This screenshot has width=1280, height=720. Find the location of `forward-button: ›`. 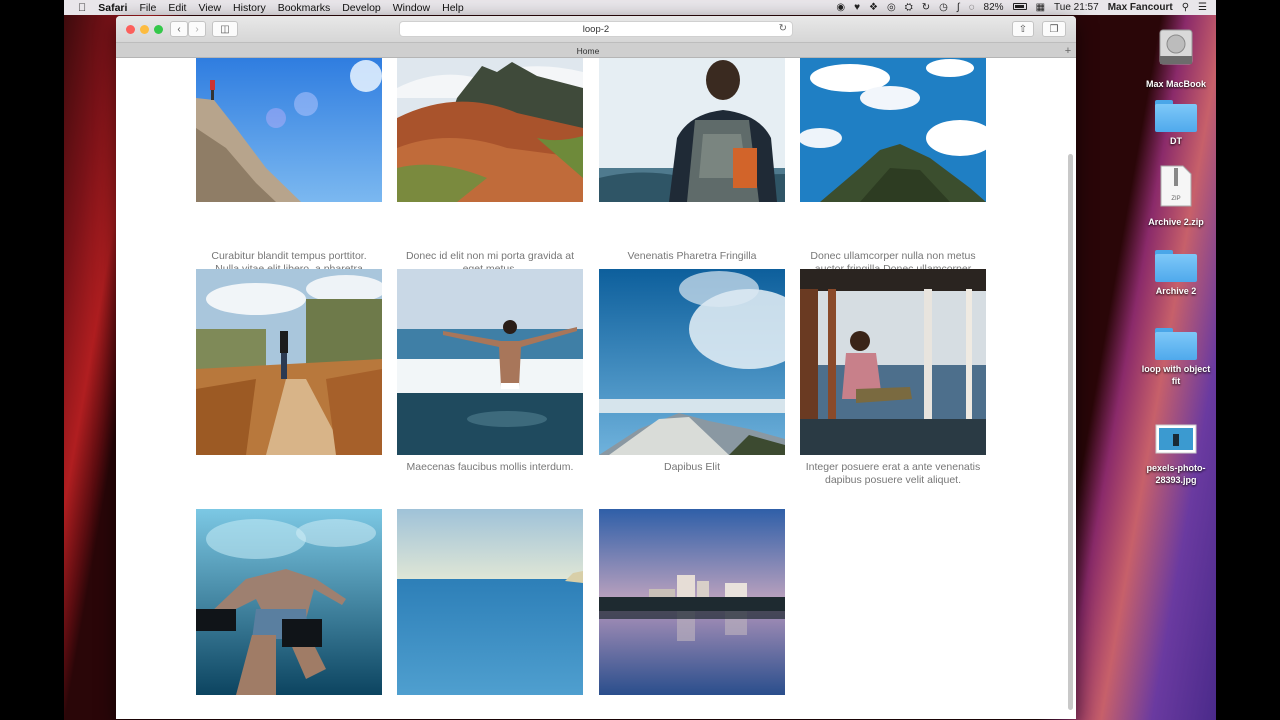

forward-button: › is located at coordinates (197, 29).